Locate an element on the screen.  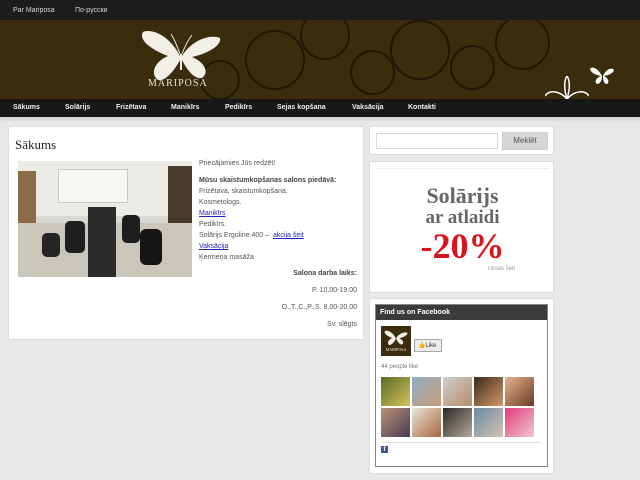
promo-caption: cenas šeit is located at coordinates (501, 269).